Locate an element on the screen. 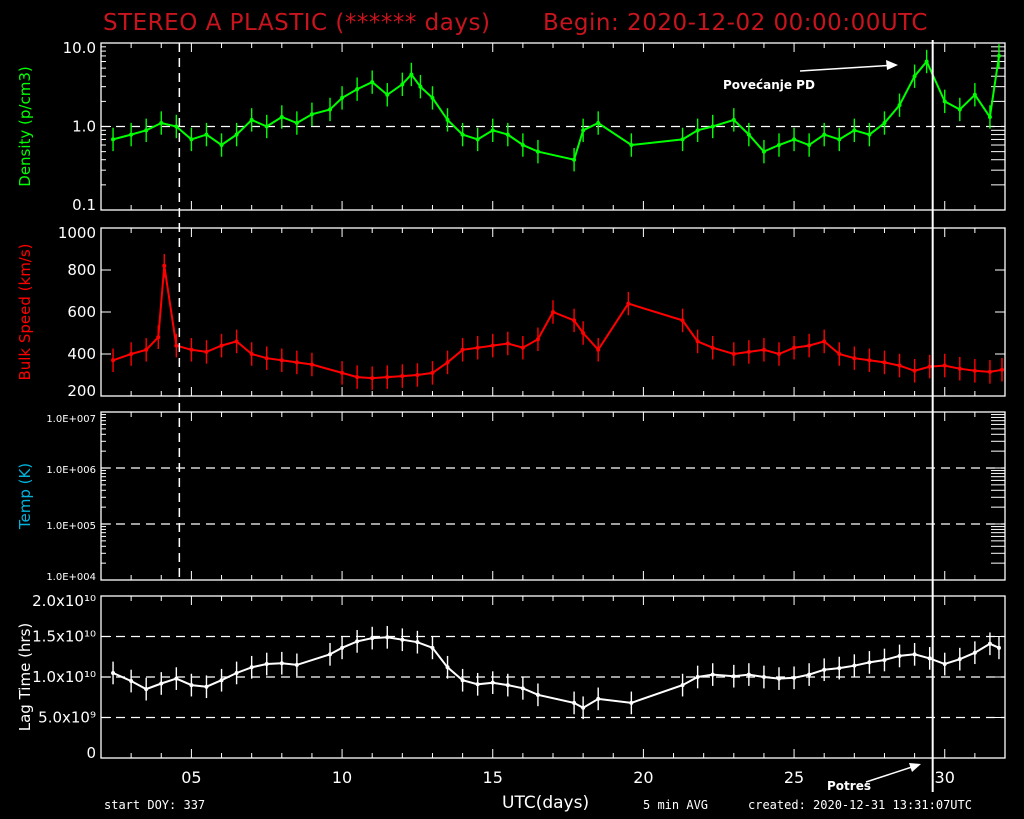 The height and width of the screenshot is (819, 1024). density-panel-y-tick-label: 1.0 is located at coordinates (84, 127).